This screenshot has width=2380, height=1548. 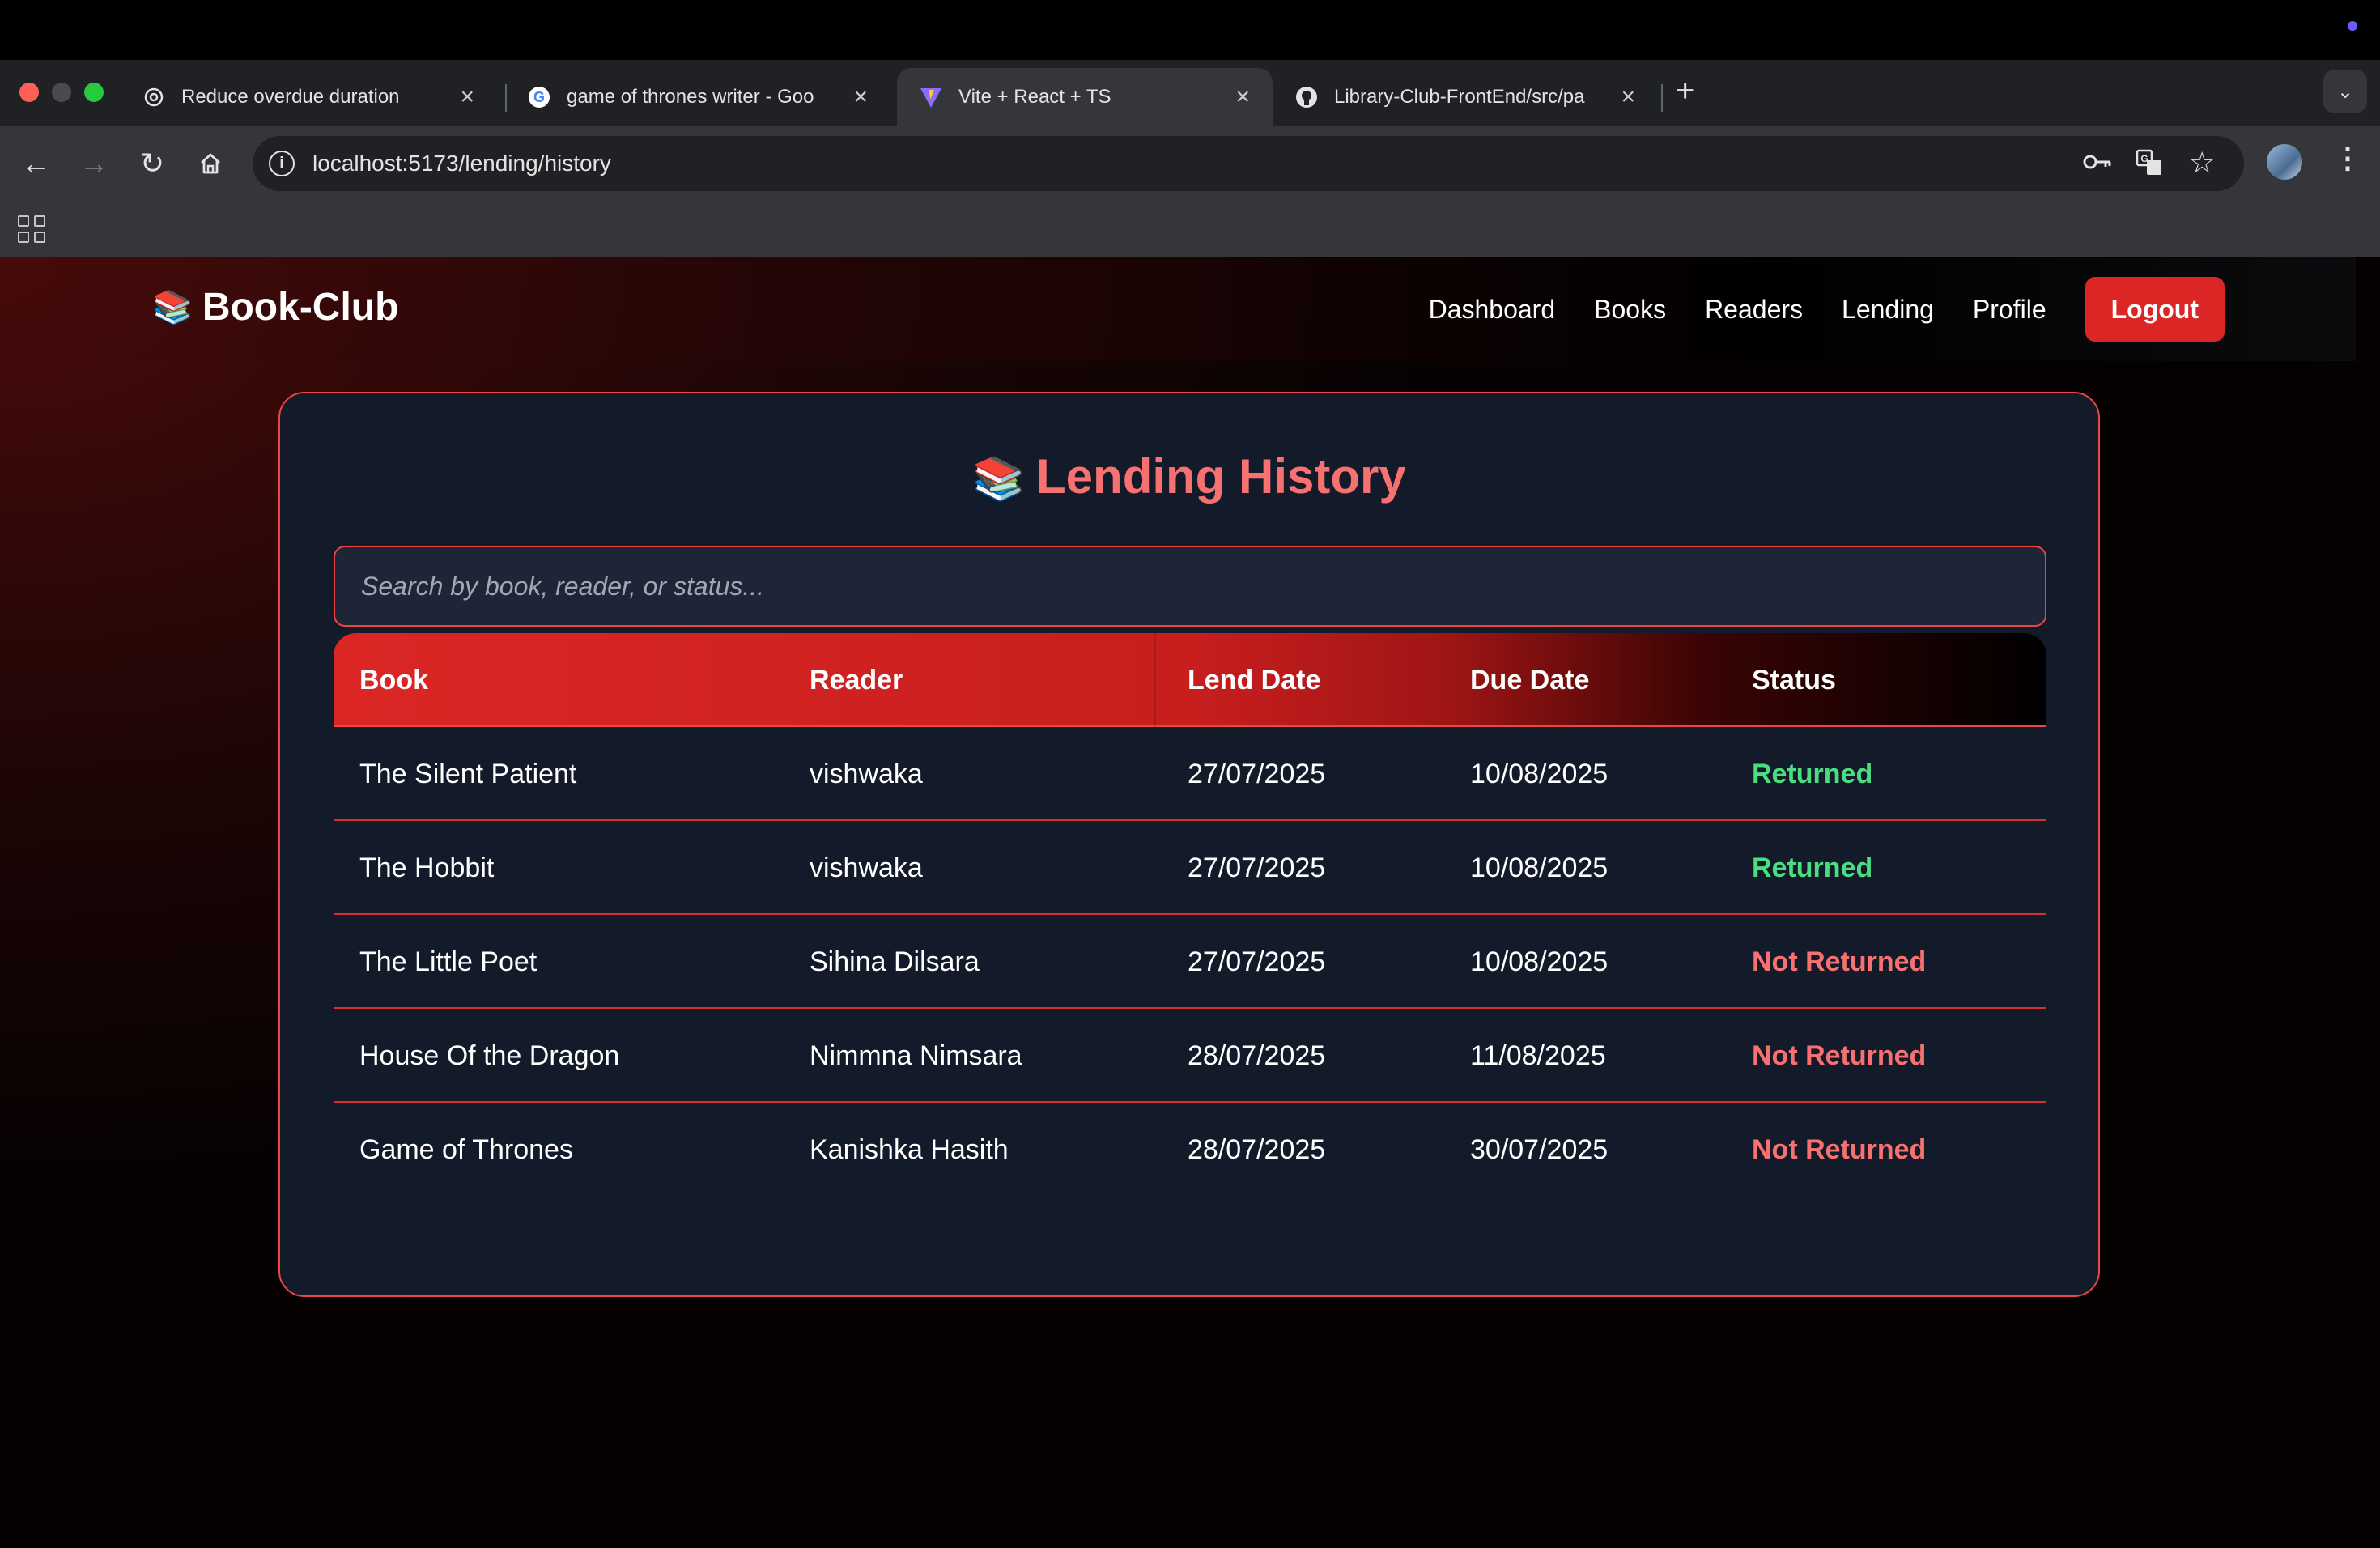 I want to click on tab-divider, so click(x=1662, y=98).